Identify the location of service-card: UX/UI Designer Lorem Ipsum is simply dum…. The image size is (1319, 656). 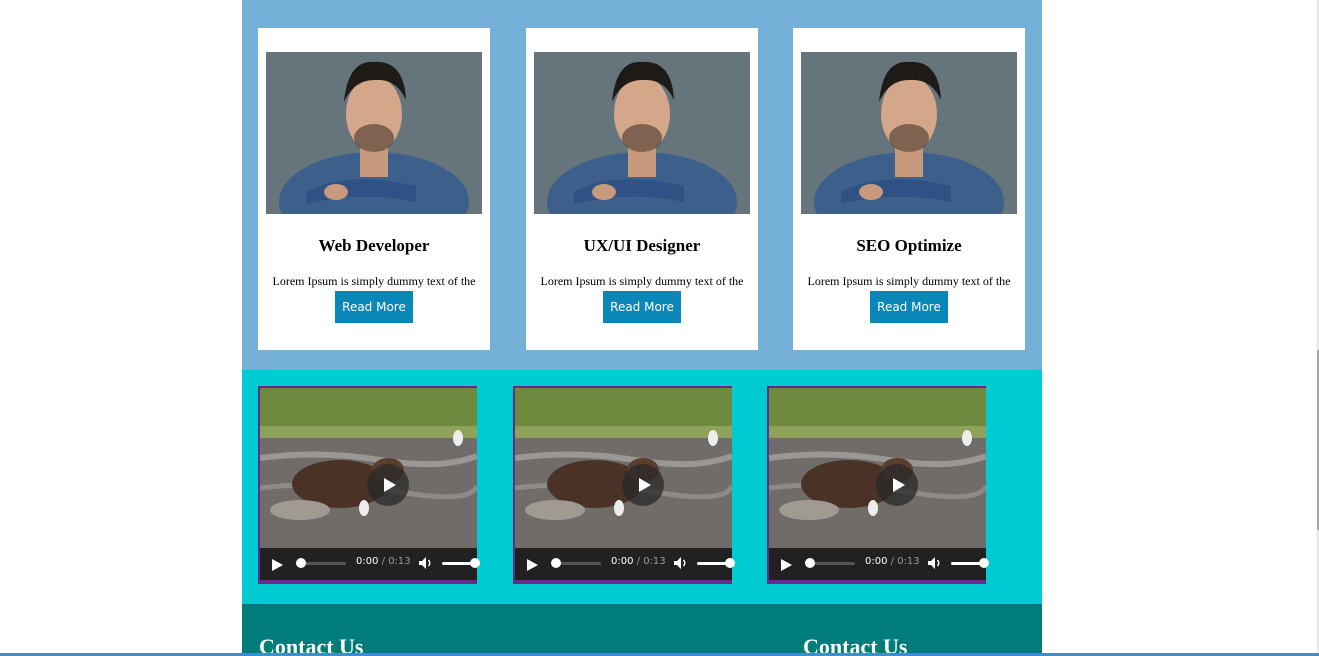
(642, 189).